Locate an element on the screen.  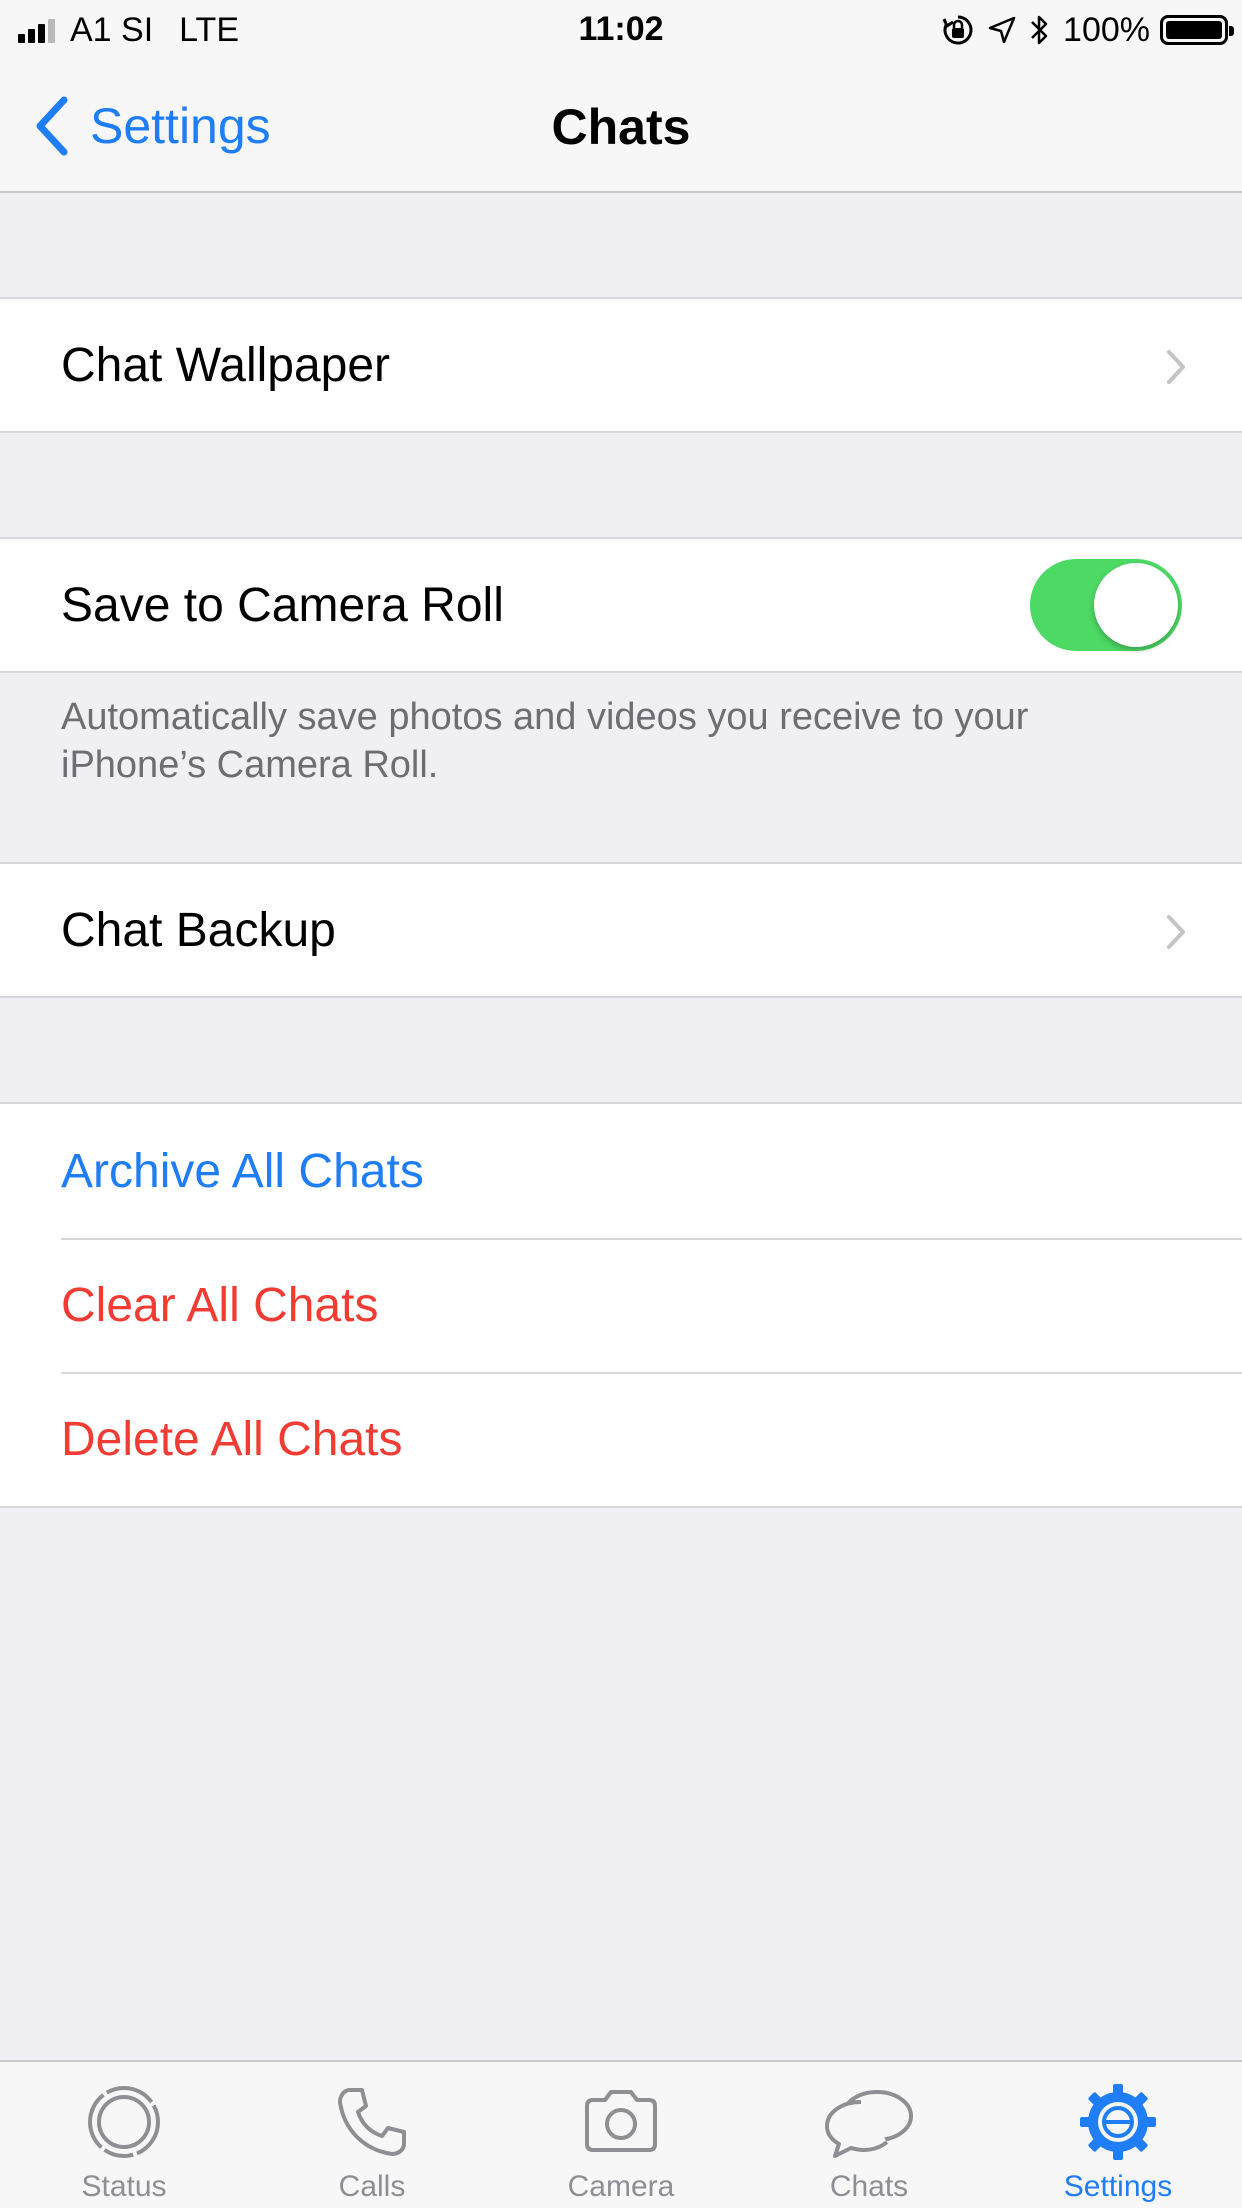
page-title: Chats is located at coordinates (621, 127).